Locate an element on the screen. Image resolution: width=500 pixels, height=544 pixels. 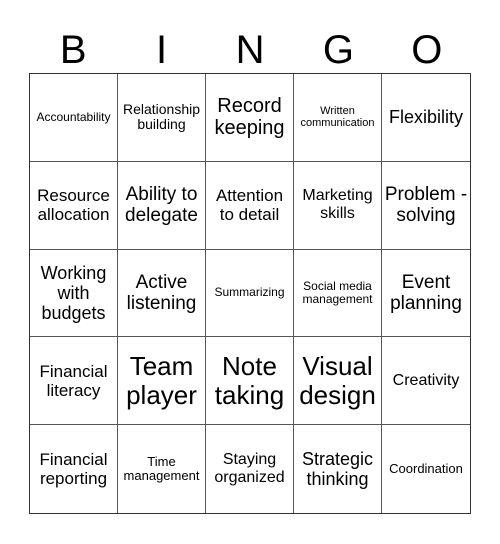
bingo-cell: Attention to detail is located at coordinates (250, 205).